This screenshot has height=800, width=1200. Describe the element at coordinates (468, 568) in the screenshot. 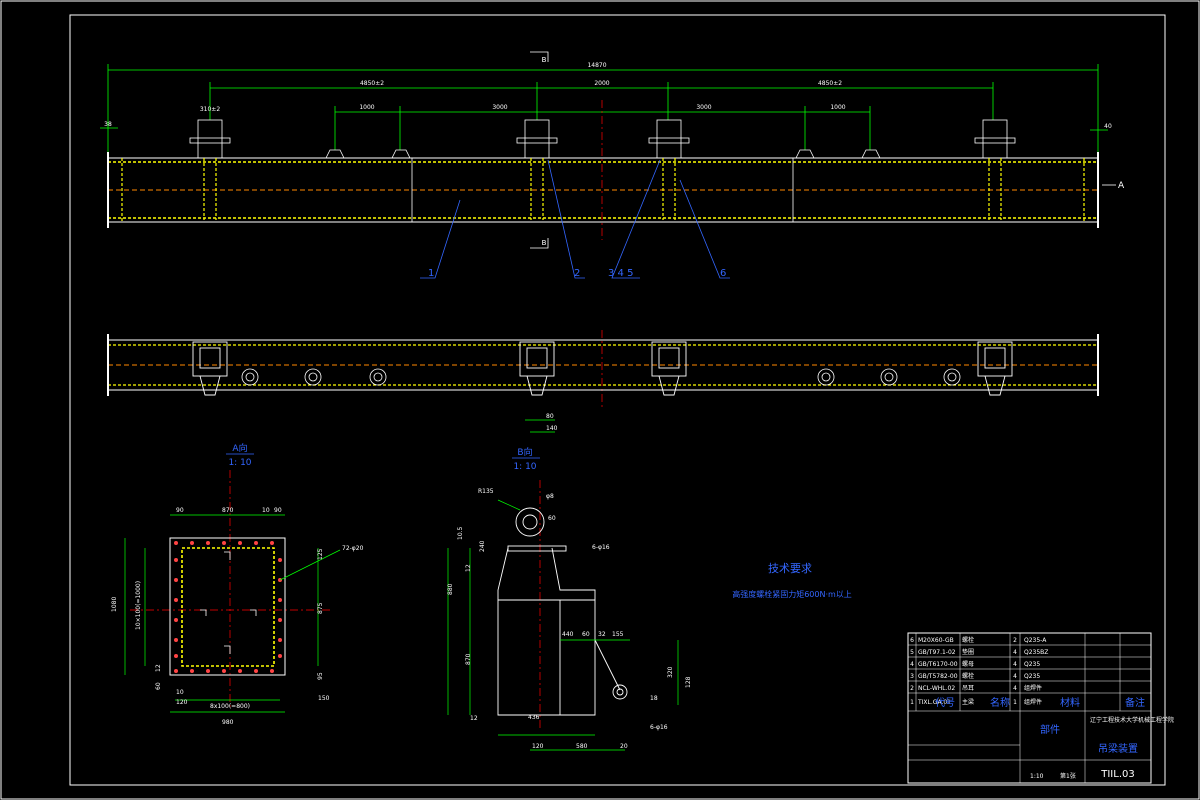

I see `vb-dim-5: 12` at that location.